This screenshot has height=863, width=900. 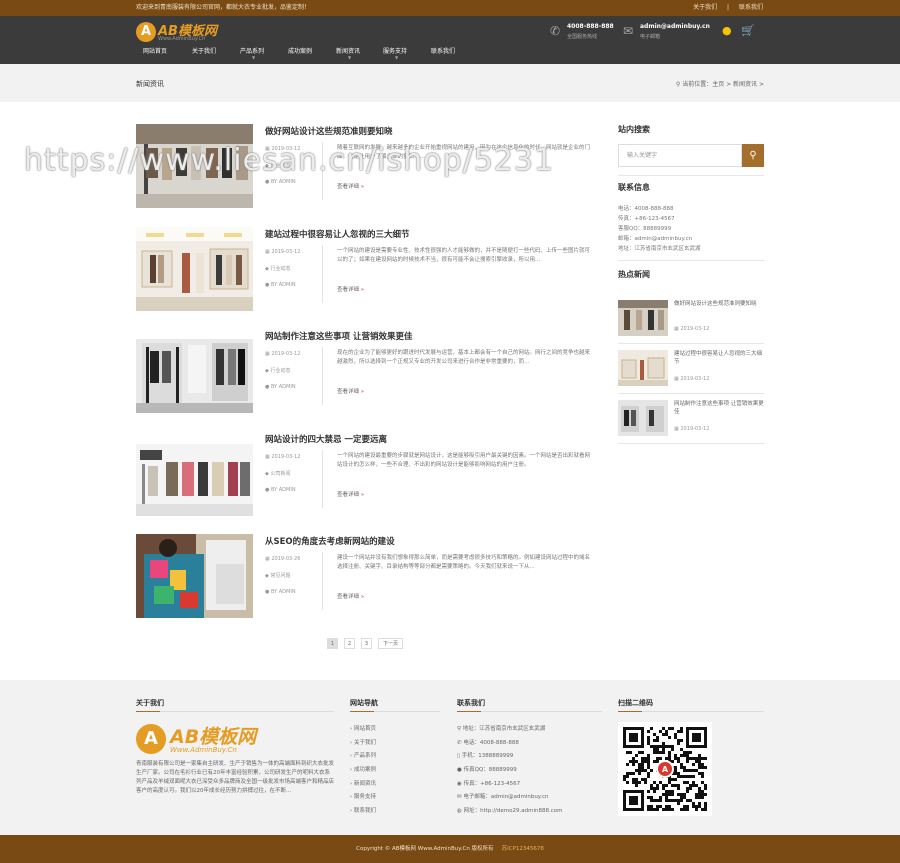 What do you see at coordinates (155, 50) in the screenshot?
I see `nav-home: 网站首页` at bounding box center [155, 50].